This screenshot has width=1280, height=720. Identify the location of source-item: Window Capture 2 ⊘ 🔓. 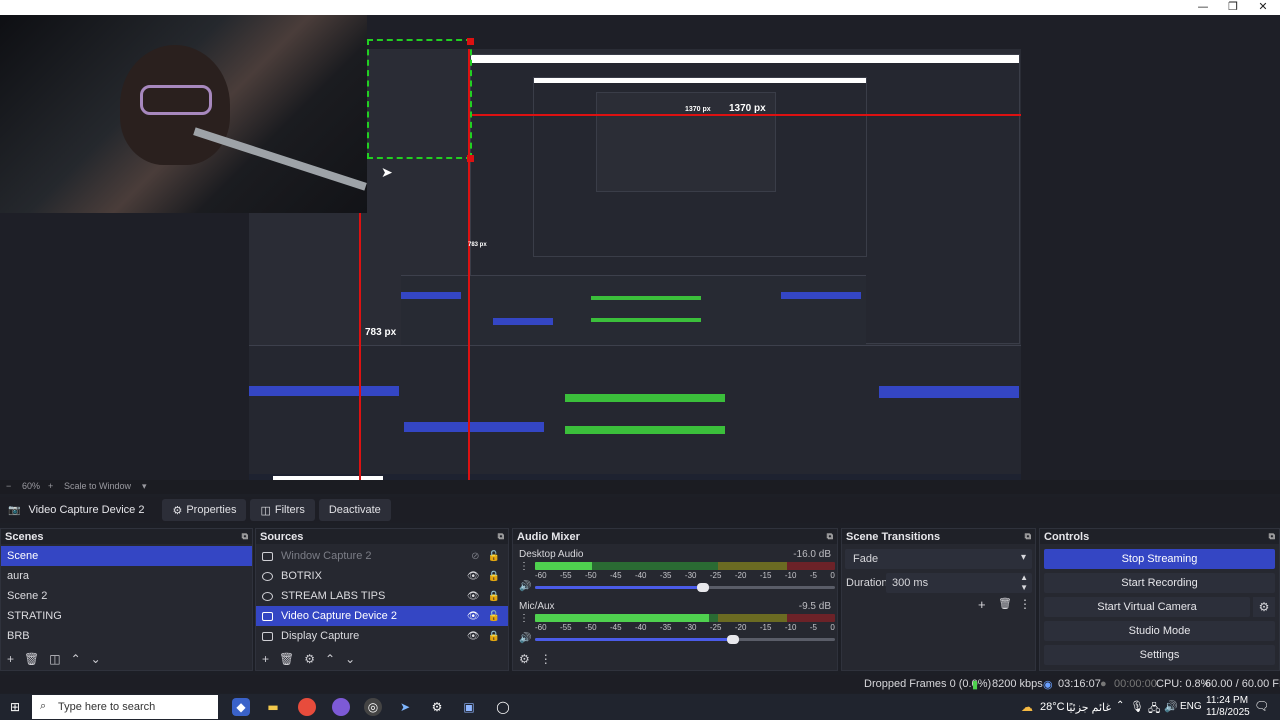
(382, 556).